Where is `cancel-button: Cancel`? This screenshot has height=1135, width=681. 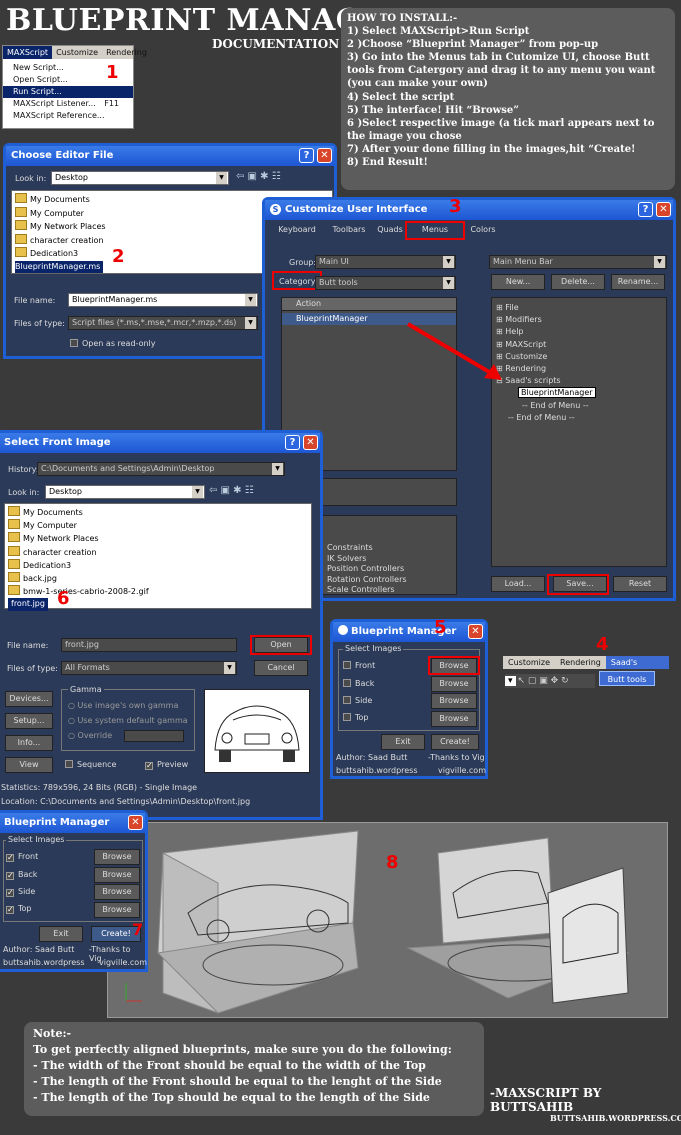
cancel-button: Cancel is located at coordinates (281, 668).